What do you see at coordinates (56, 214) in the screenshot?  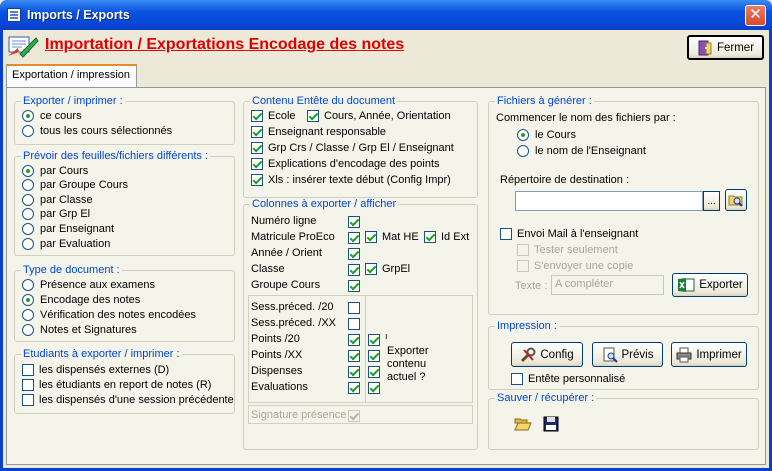 I see `radio-par-grp-el: par Grp El` at bounding box center [56, 214].